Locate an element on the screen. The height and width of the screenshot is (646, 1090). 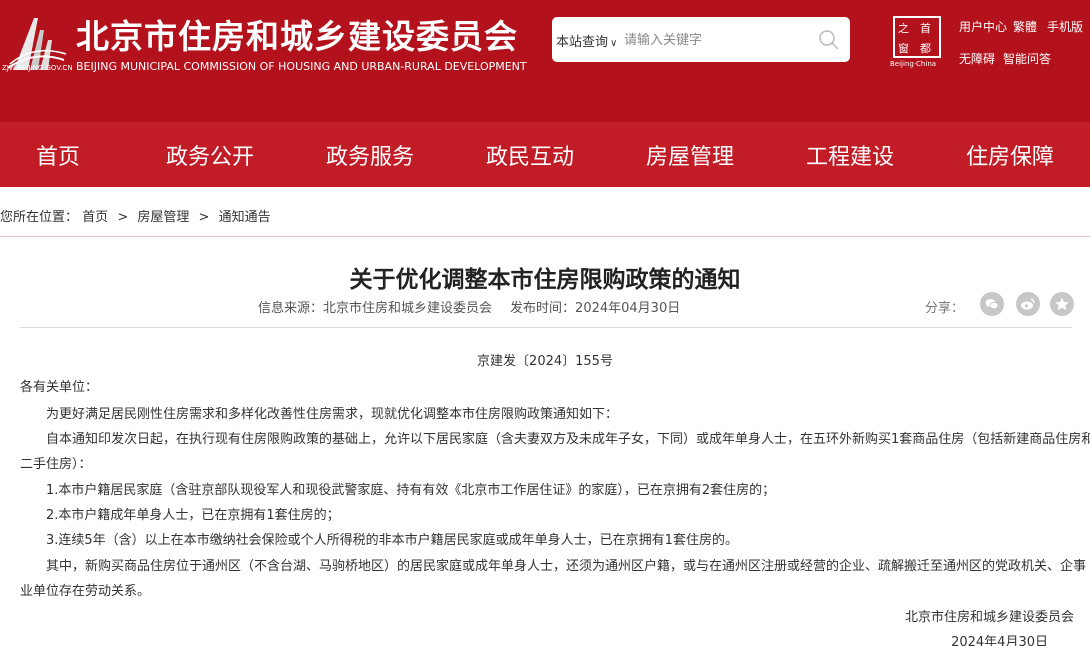
share-label: 分享： is located at coordinates (945, 308).